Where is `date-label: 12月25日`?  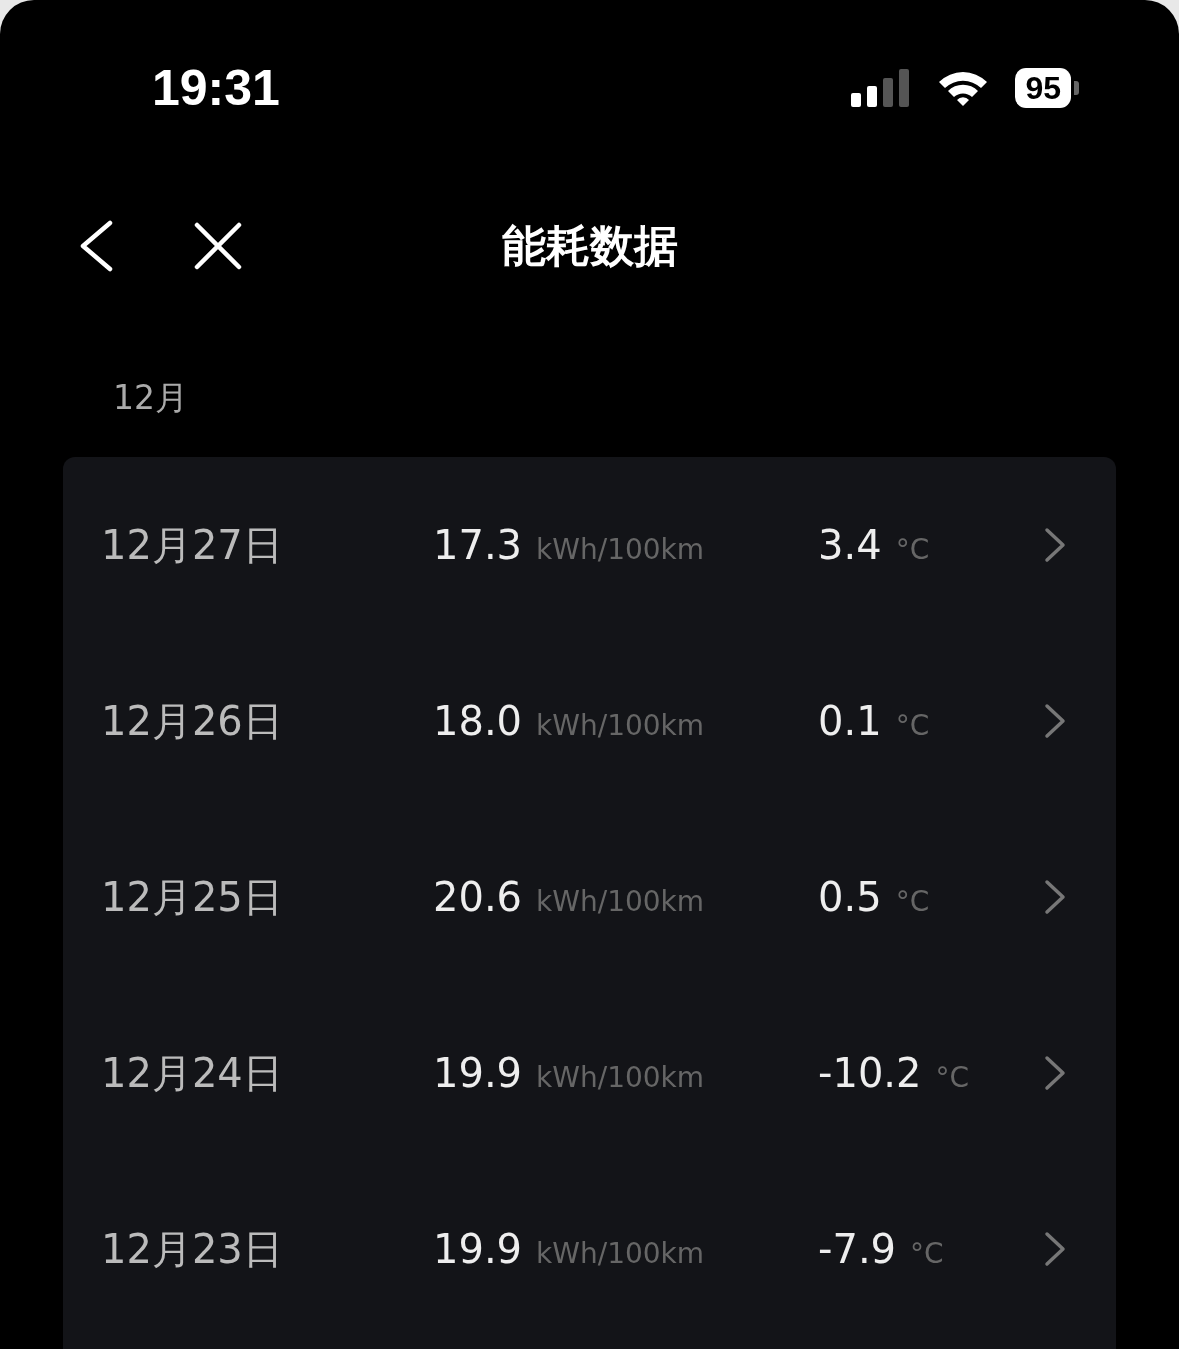
date-label: 12月25日 is located at coordinates (267, 897).